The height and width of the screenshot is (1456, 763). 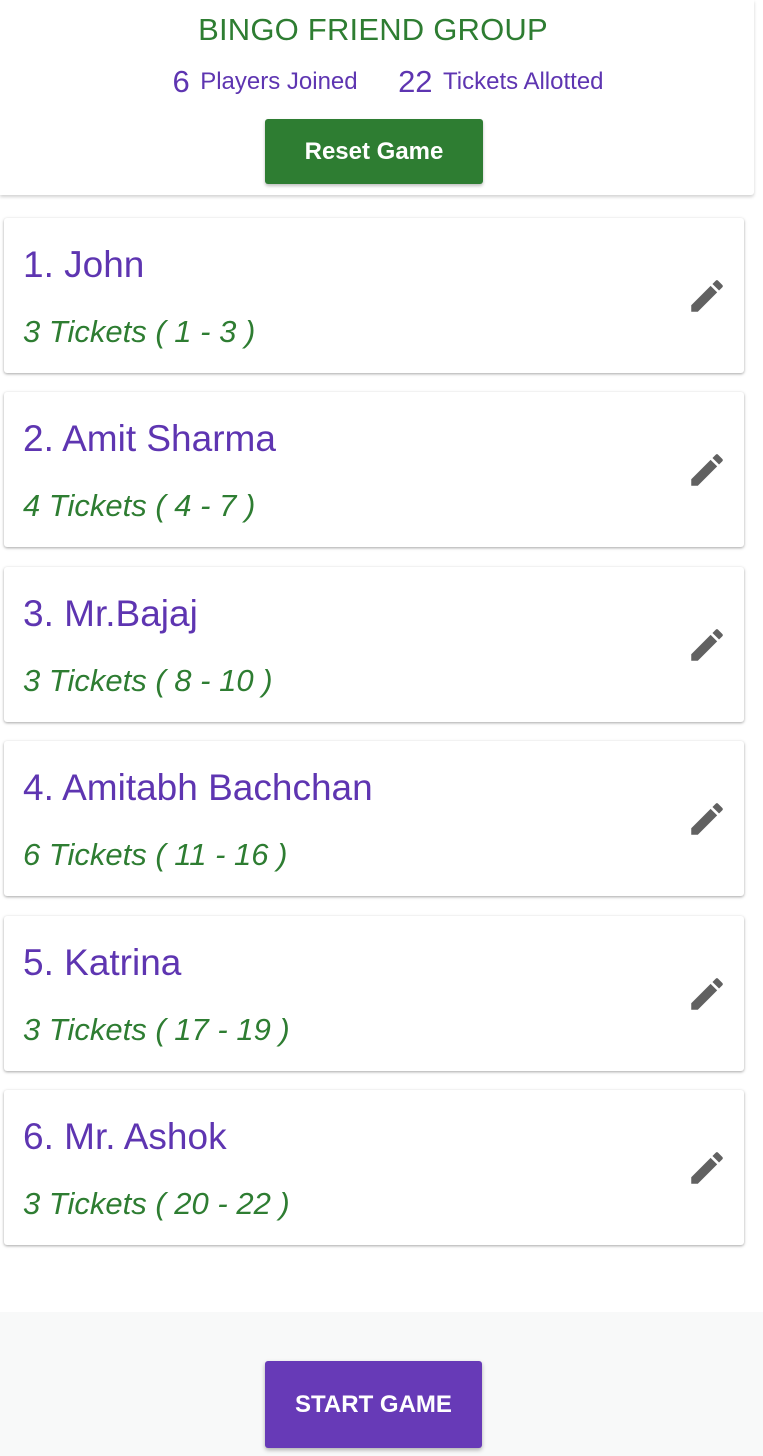 What do you see at coordinates (374, 993) in the screenshot?
I see `player-card: 5. Katrina 3 Tickets ( 17 - 19 )` at bounding box center [374, 993].